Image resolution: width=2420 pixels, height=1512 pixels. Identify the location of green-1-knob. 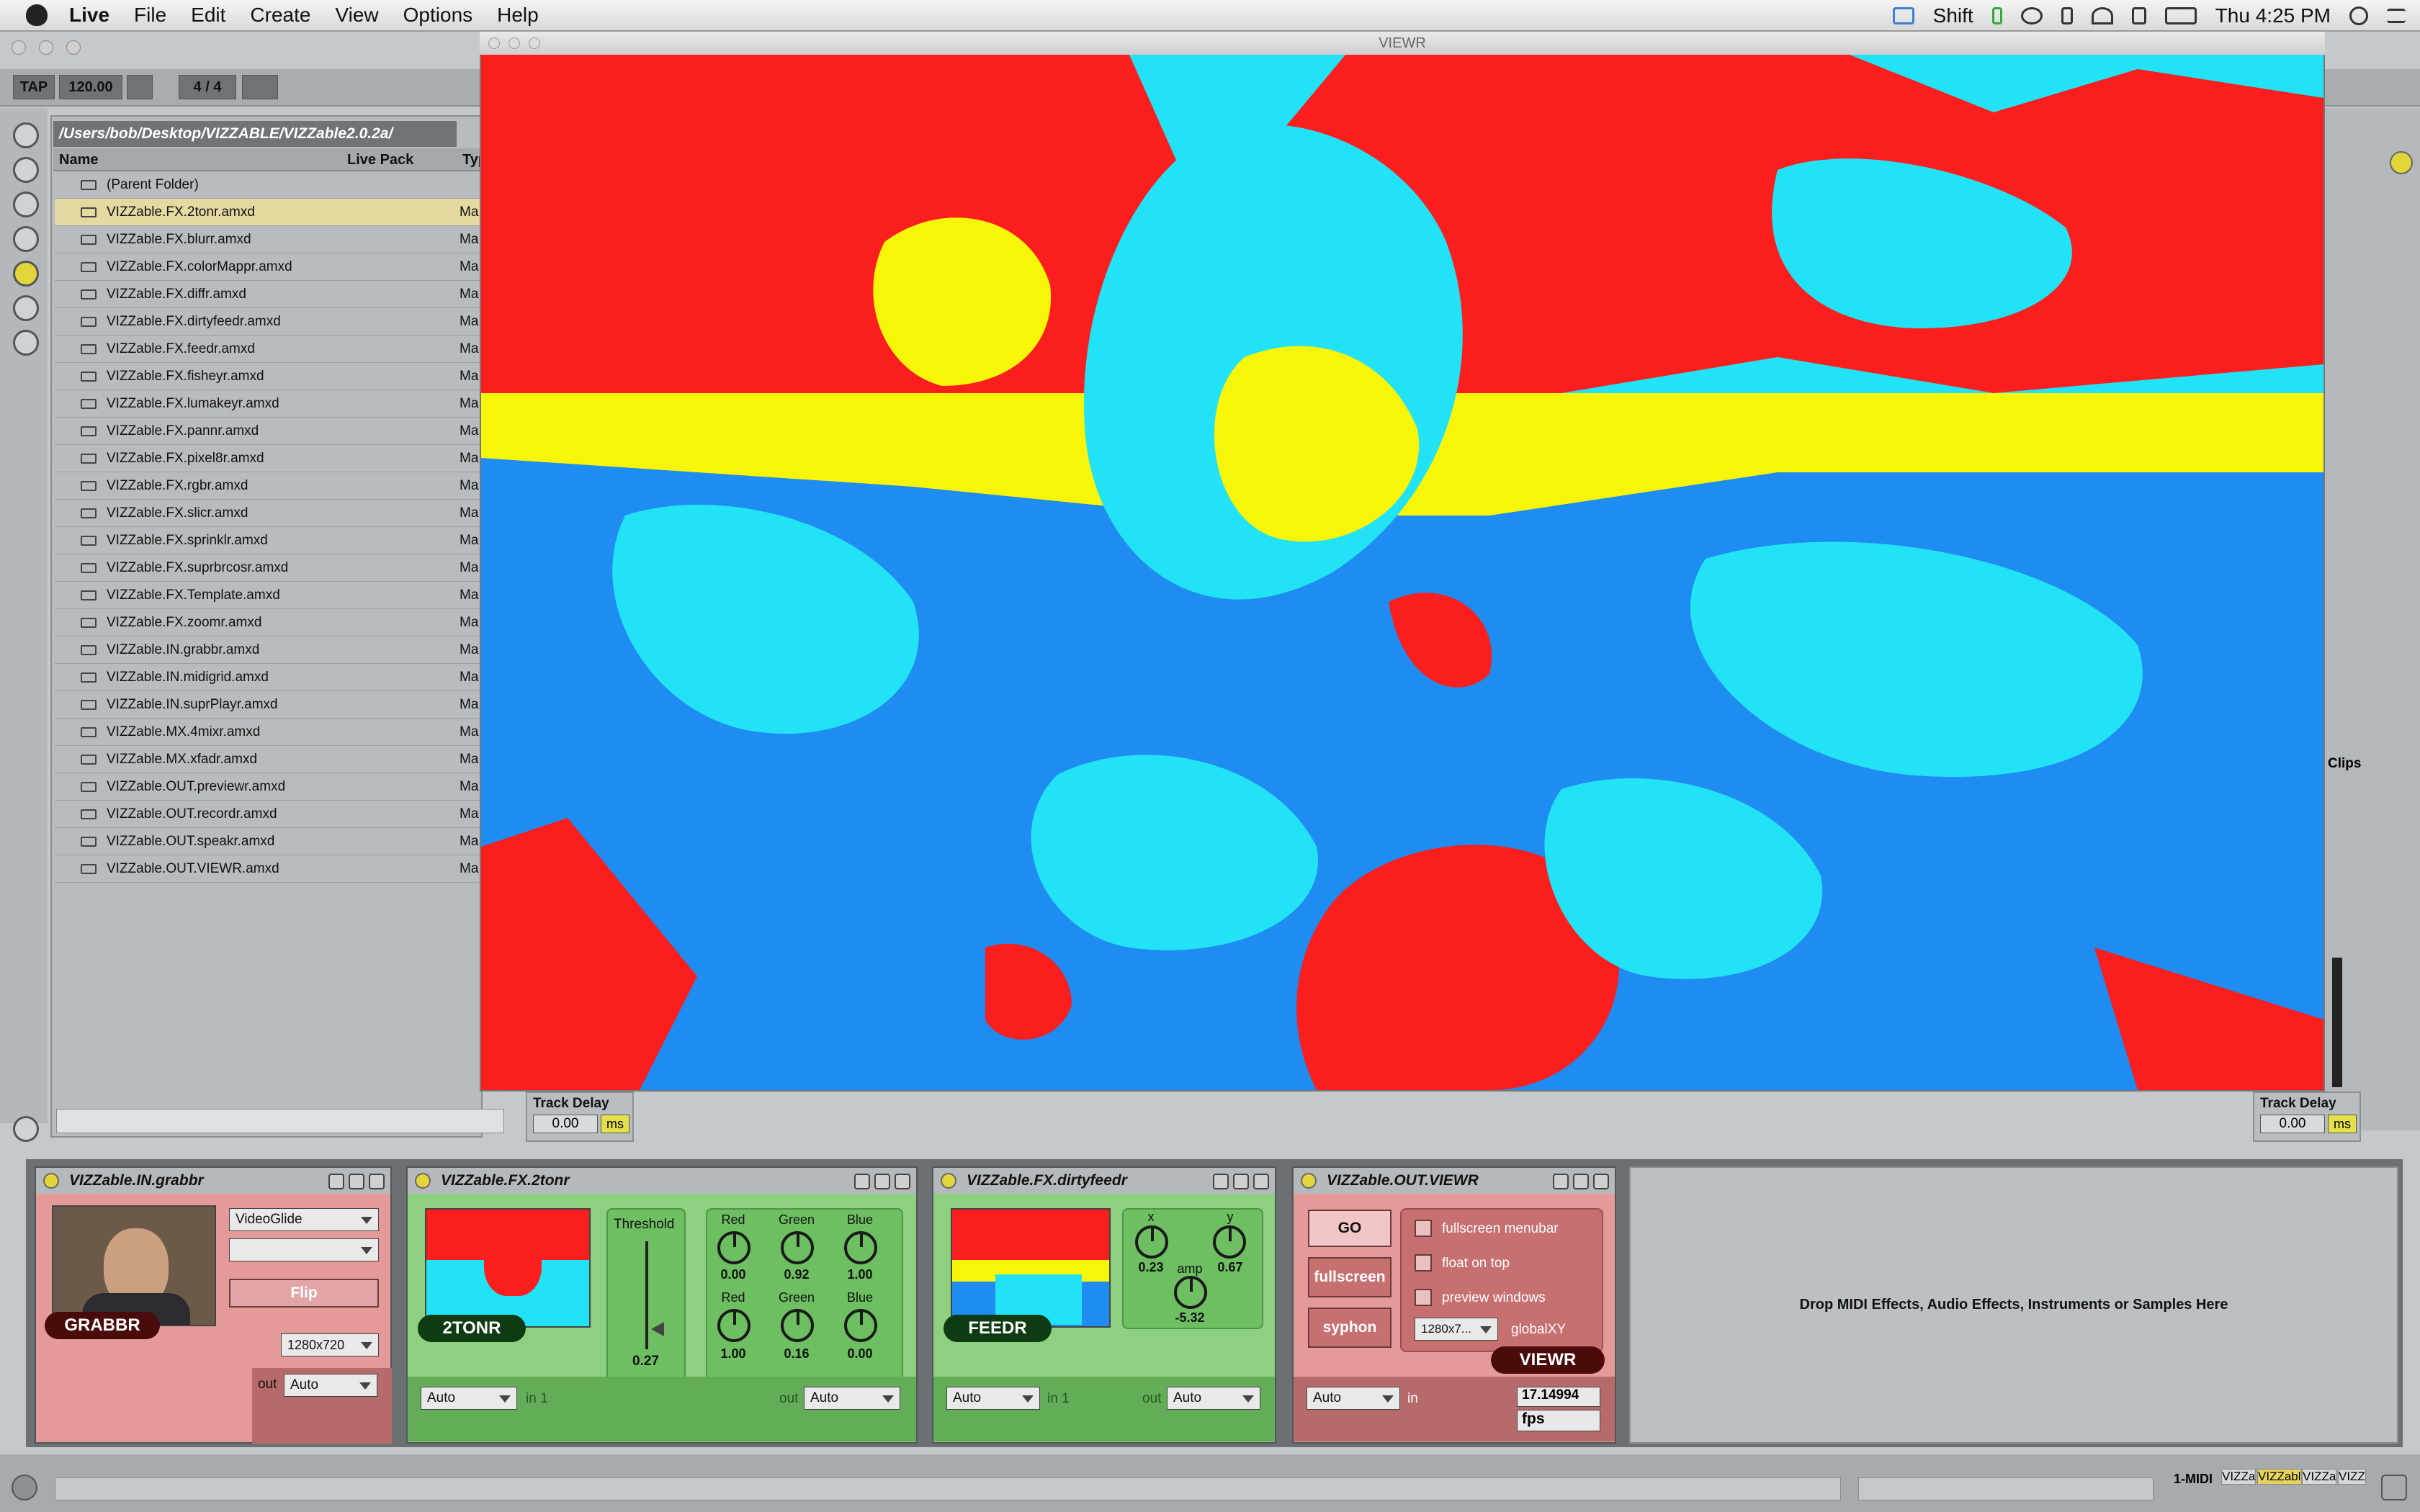
(797, 1247).